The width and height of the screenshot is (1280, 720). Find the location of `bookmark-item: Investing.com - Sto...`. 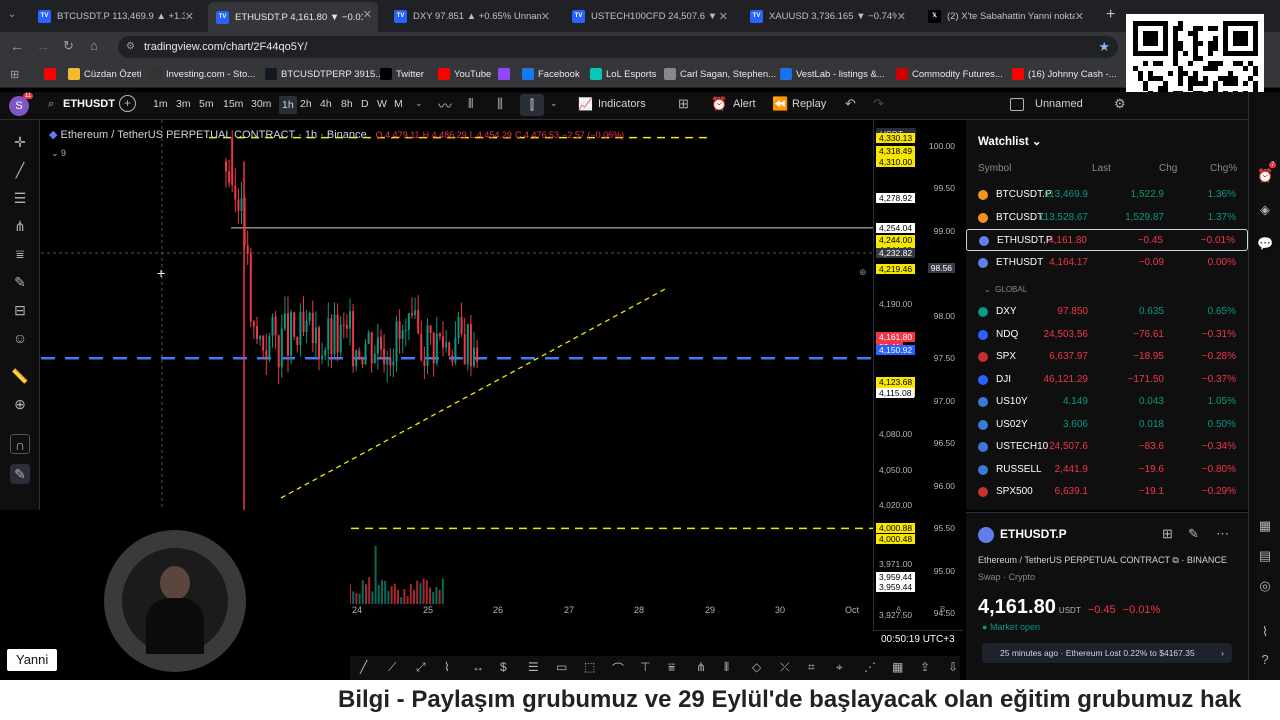

bookmark-item: Investing.com - Sto... is located at coordinates (202, 74).